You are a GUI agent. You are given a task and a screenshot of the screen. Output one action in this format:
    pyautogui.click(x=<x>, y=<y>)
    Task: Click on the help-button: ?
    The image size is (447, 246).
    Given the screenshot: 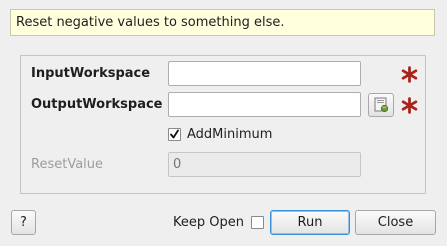 What is the action you would take?
    pyautogui.click(x=23, y=222)
    